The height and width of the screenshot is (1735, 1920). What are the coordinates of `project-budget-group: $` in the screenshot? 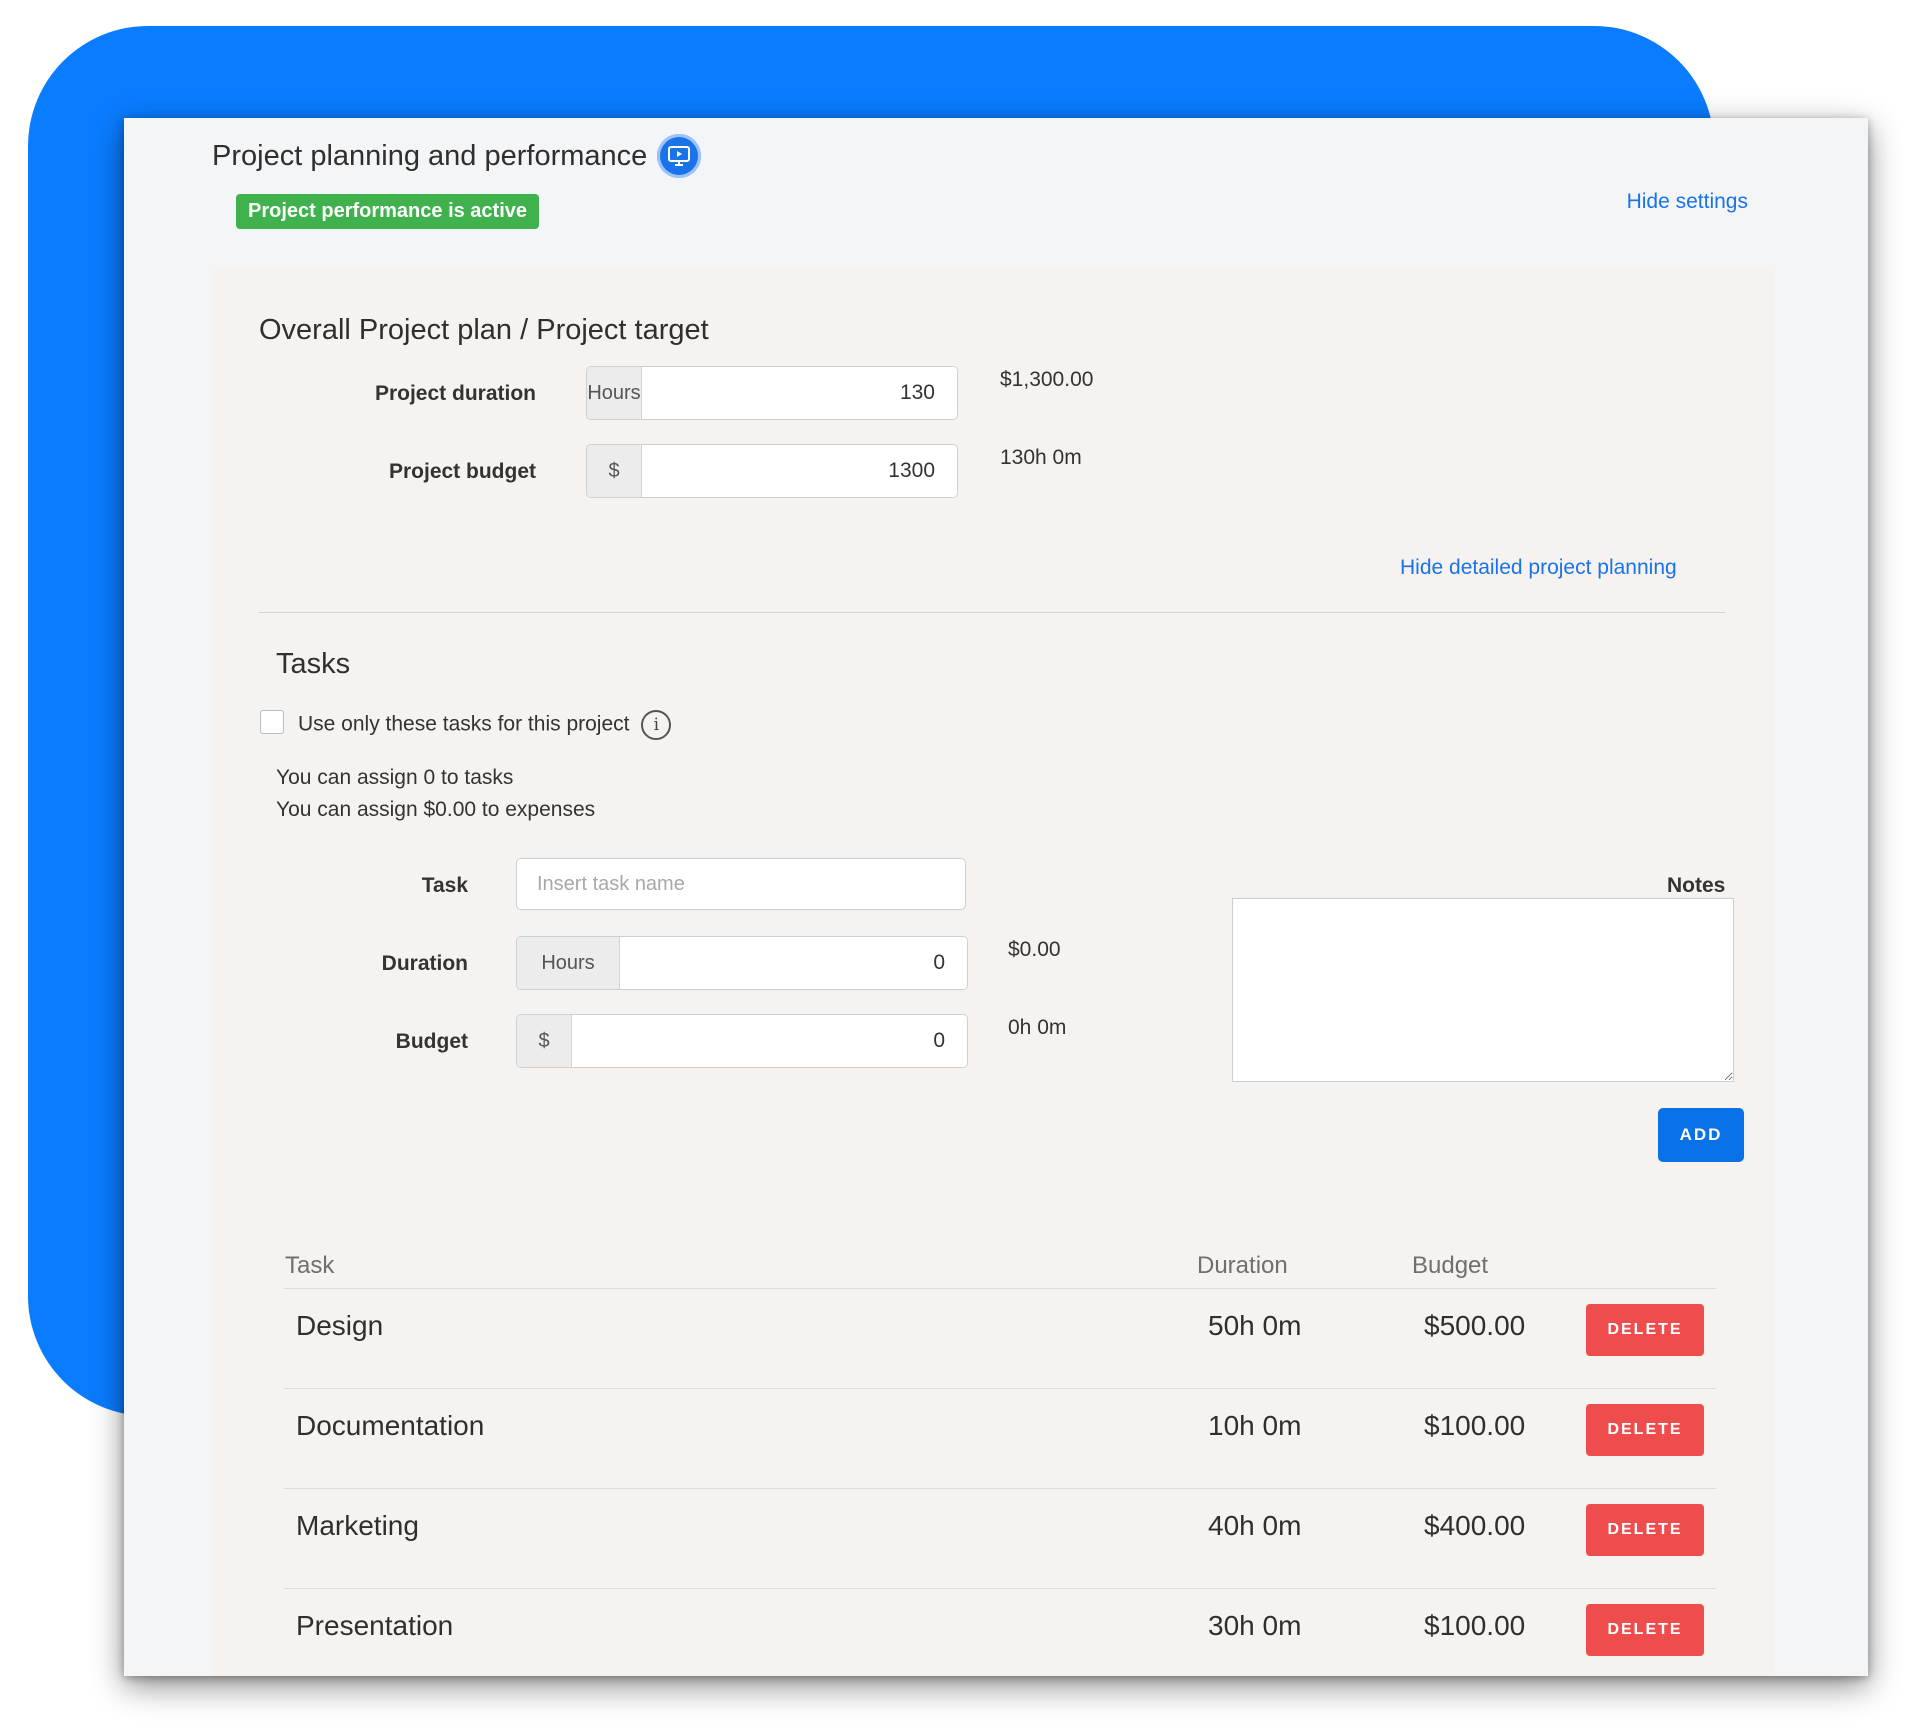 It's located at (772, 471).